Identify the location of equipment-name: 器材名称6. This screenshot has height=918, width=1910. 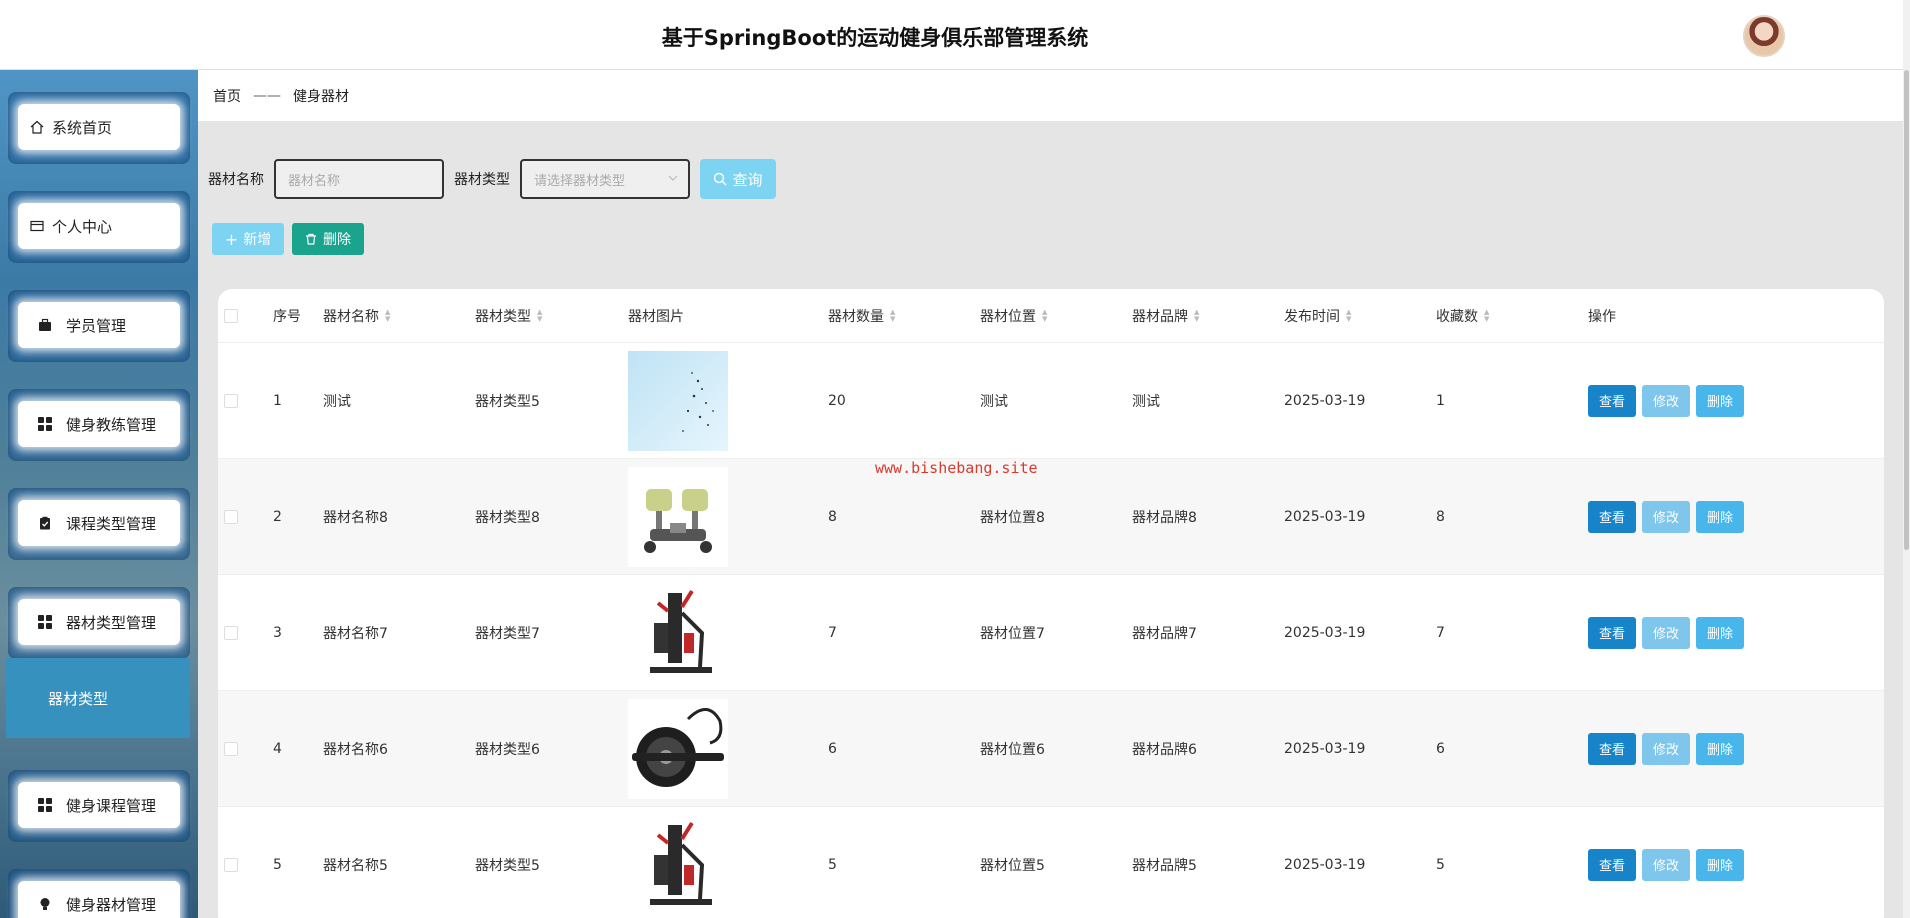
(355, 749).